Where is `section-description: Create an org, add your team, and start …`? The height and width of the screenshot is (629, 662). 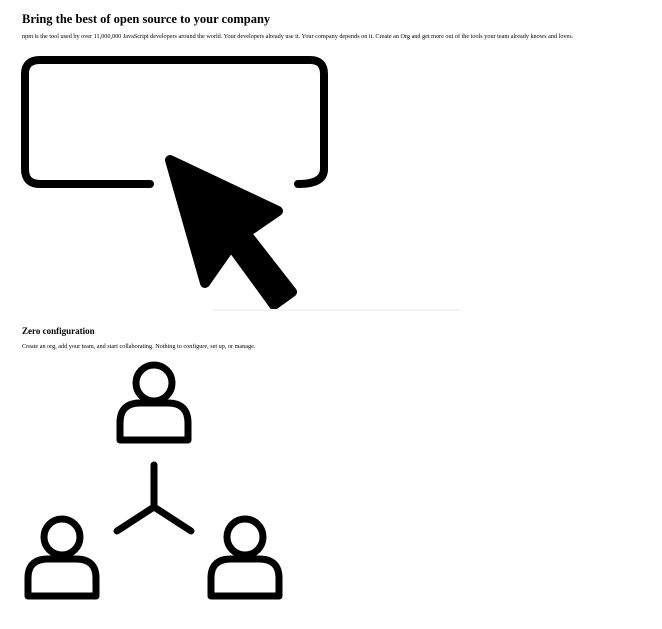 section-description: Create an org, add your team, and start … is located at coordinates (139, 346).